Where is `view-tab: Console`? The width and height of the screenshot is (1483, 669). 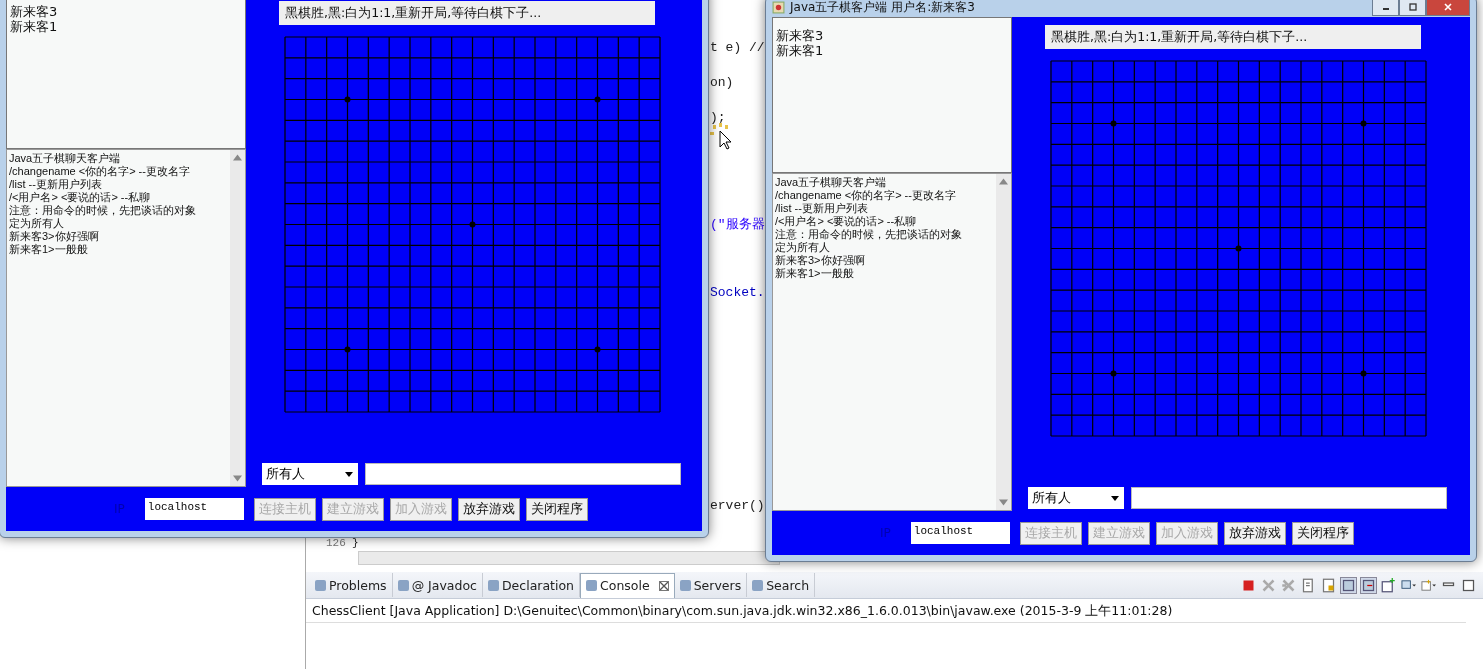
view-tab: Console is located at coordinates (627, 585).